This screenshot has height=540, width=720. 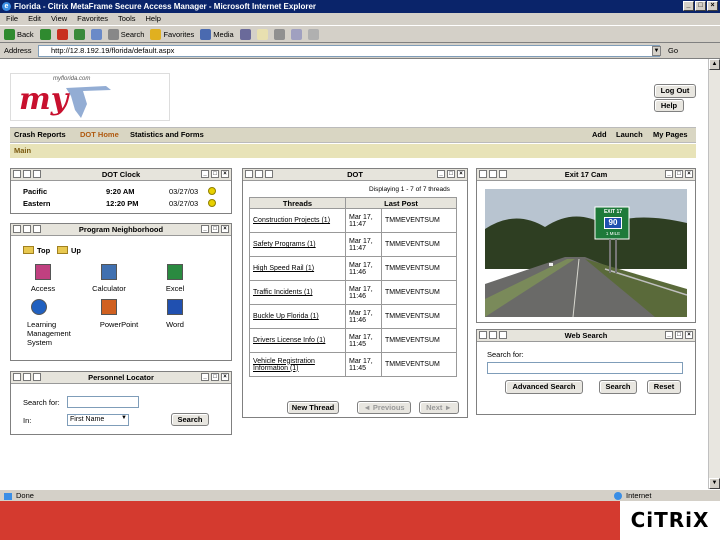 What do you see at coordinates (297, 220) in the screenshot?
I see `thread-link: Construction Projects (1)` at bounding box center [297, 220].